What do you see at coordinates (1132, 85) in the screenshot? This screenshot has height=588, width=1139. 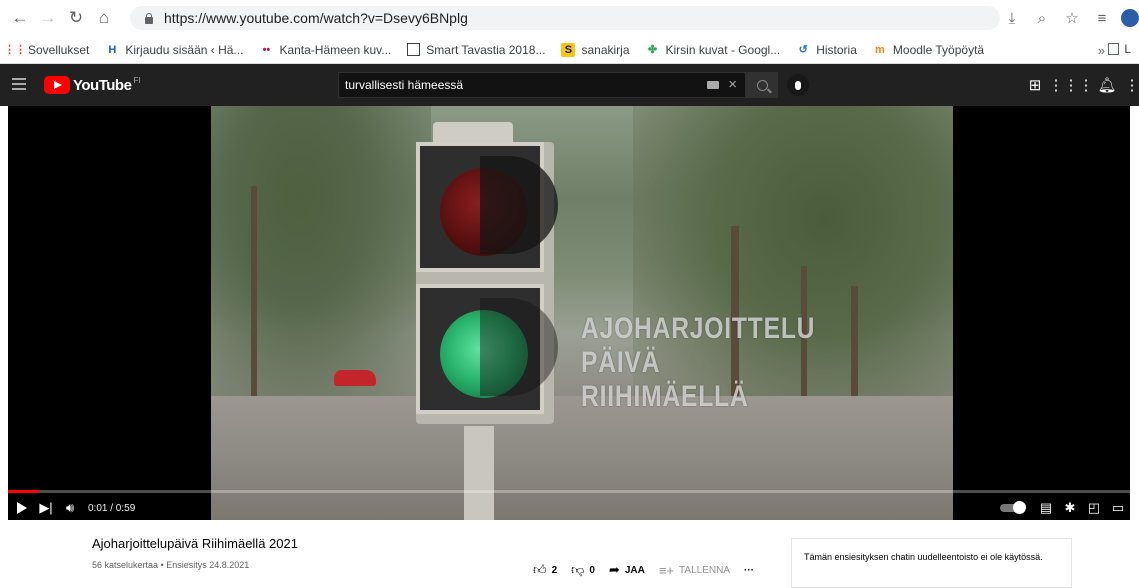 I see `account-menu-icon: ⋮` at bounding box center [1132, 85].